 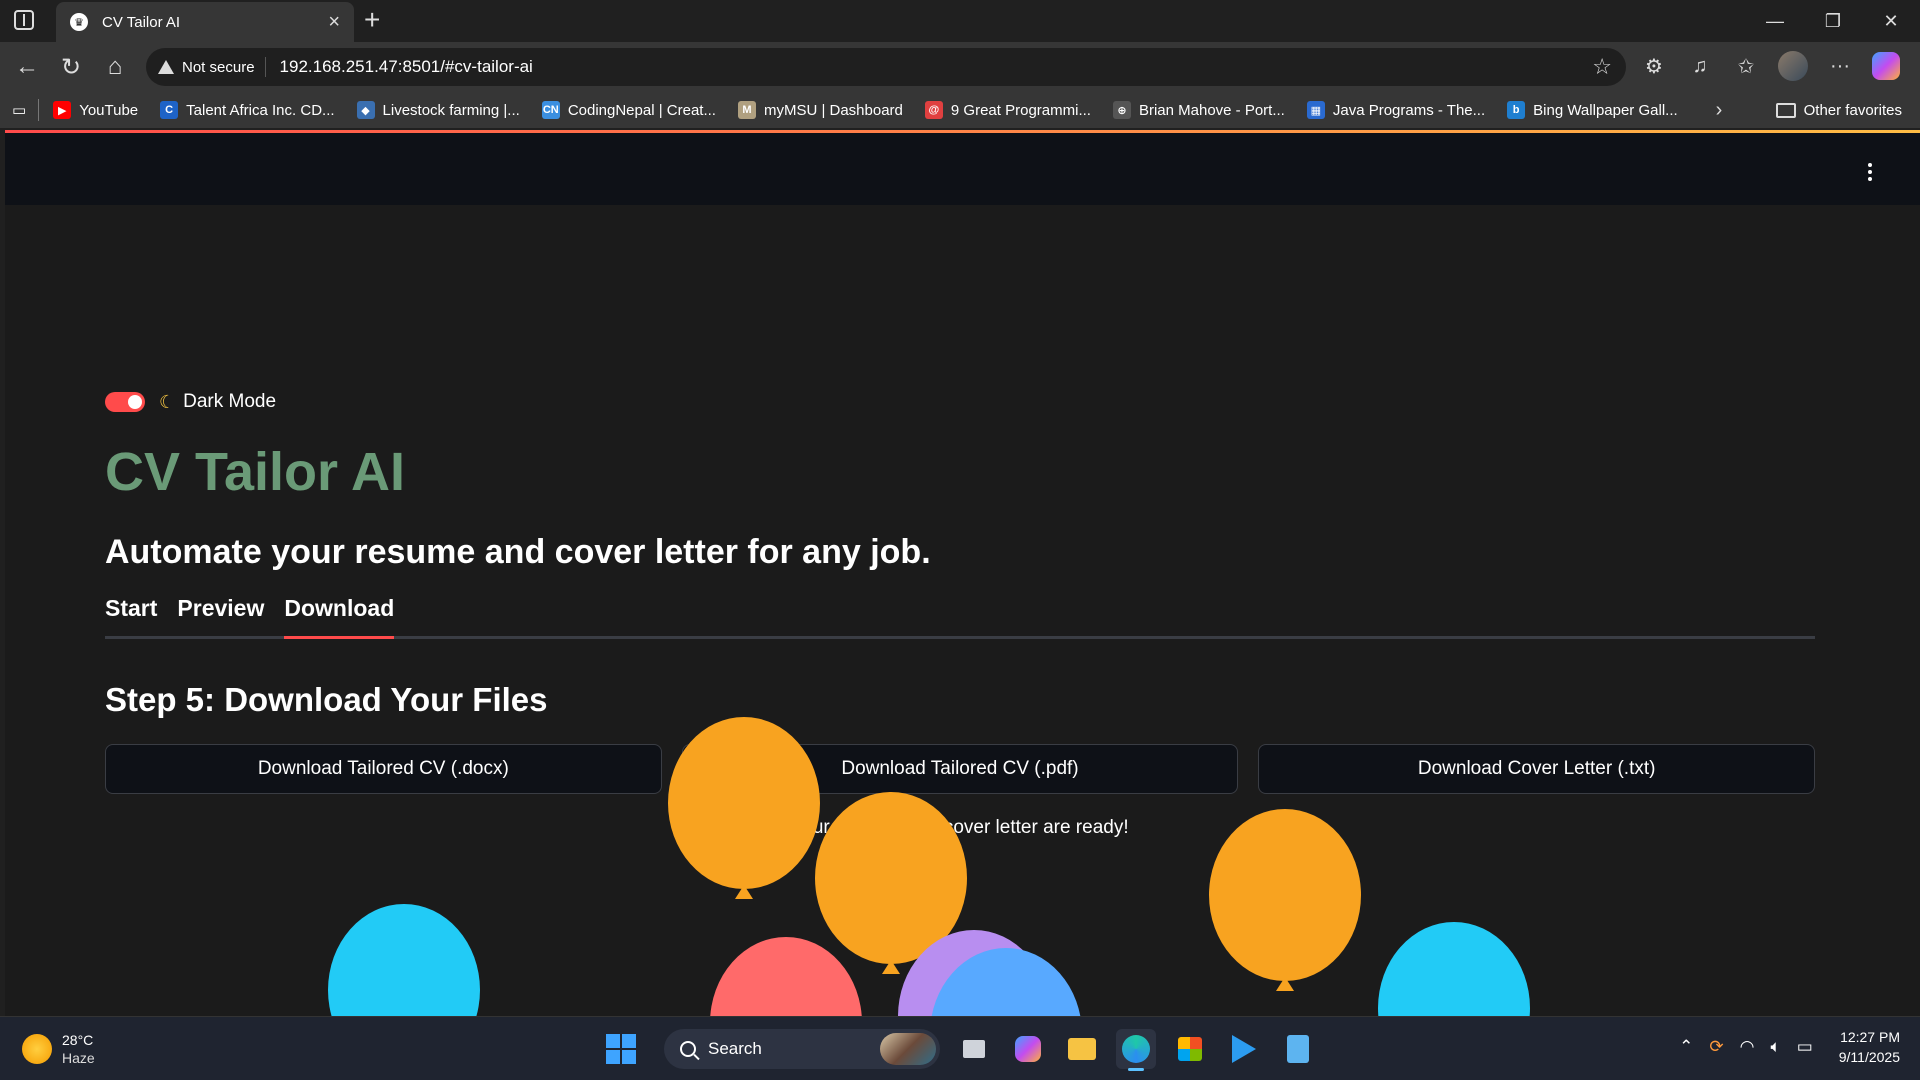 What do you see at coordinates (746, 110) in the screenshot?
I see `bookmark-favicon-icon: M` at bounding box center [746, 110].